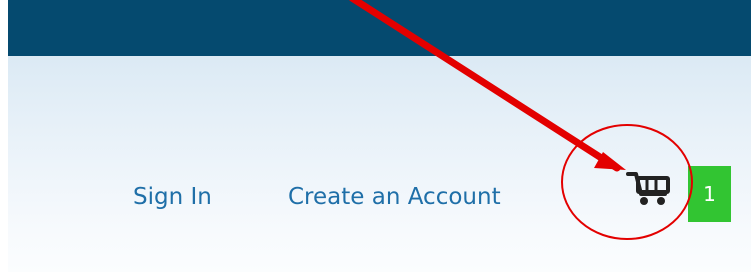 The height and width of the screenshot is (272, 751). What do you see at coordinates (172, 197) in the screenshot?
I see `sign-in-link: Sign In` at bounding box center [172, 197].